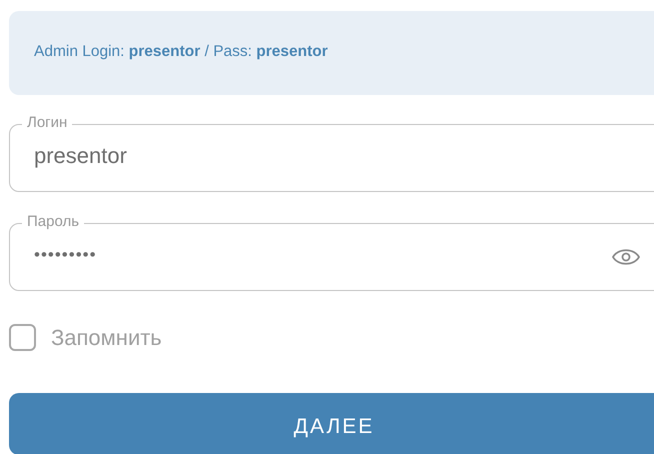 The height and width of the screenshot is (454, 654). I want to click on field-label: Пароль, so click(53, 221).